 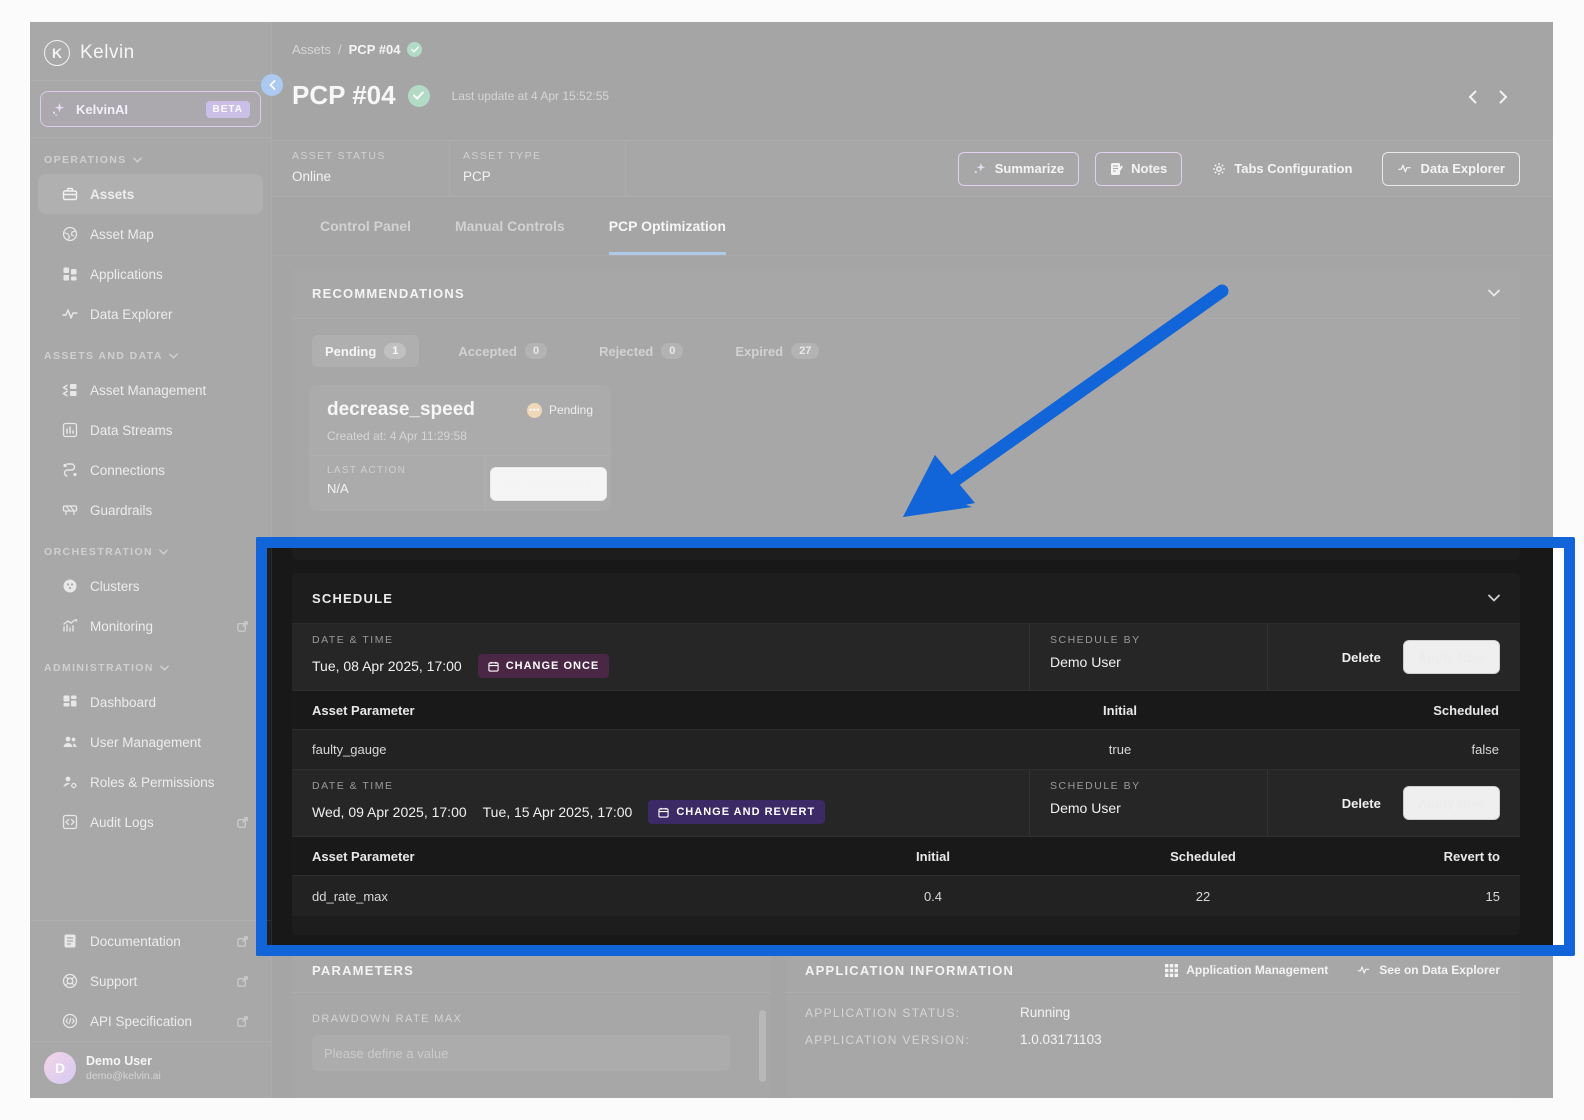 What do you see at coordinates (397, 436) in the screenshot?
I see `recommendation-created: Created at: 4 Apr 11:29:58` at bounding box center [397, 436].